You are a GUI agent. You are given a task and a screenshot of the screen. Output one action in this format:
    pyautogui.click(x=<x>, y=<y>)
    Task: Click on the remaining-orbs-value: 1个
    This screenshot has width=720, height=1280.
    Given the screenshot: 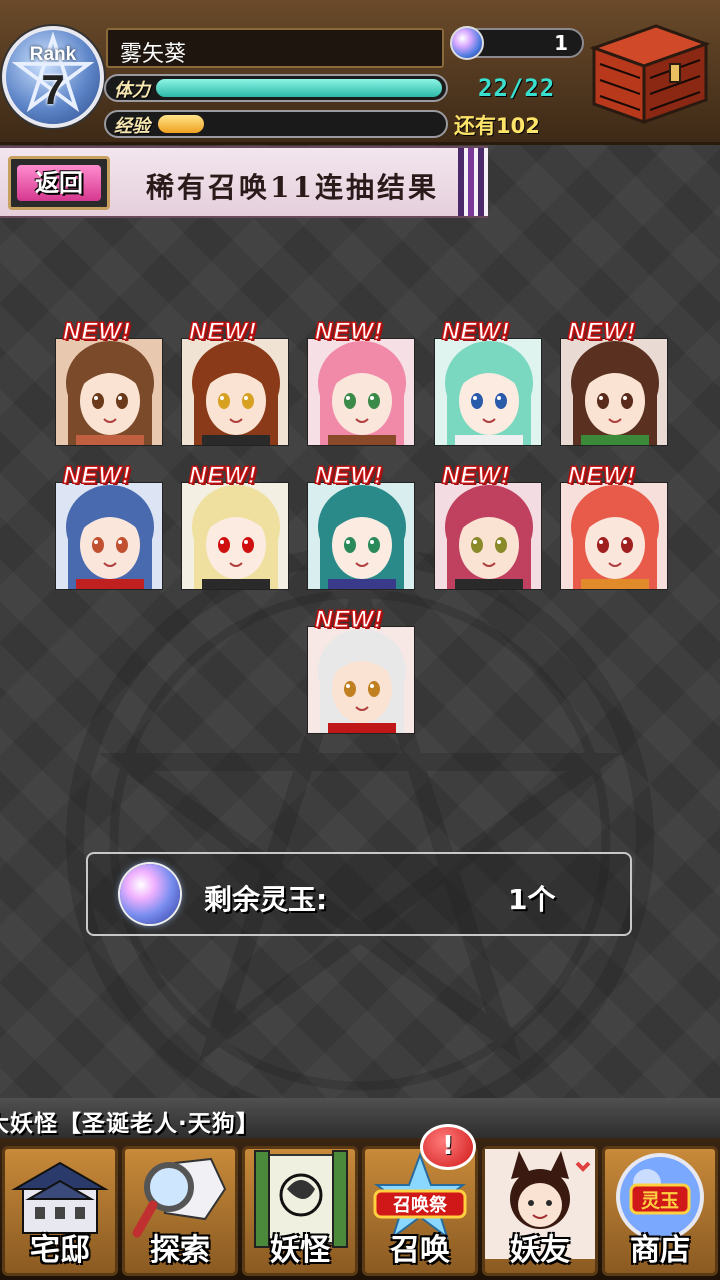 What is the action you would take?
    pyautogui.click(x=532, y=899)
    